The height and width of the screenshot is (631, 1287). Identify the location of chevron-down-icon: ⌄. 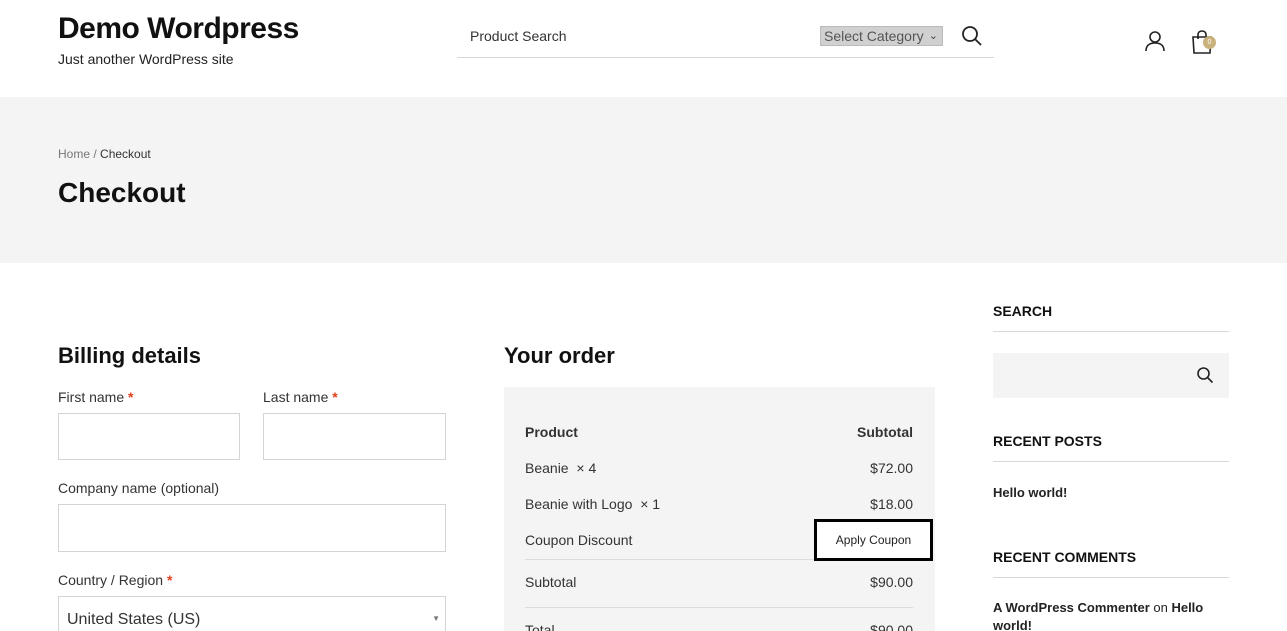
(933, 36).